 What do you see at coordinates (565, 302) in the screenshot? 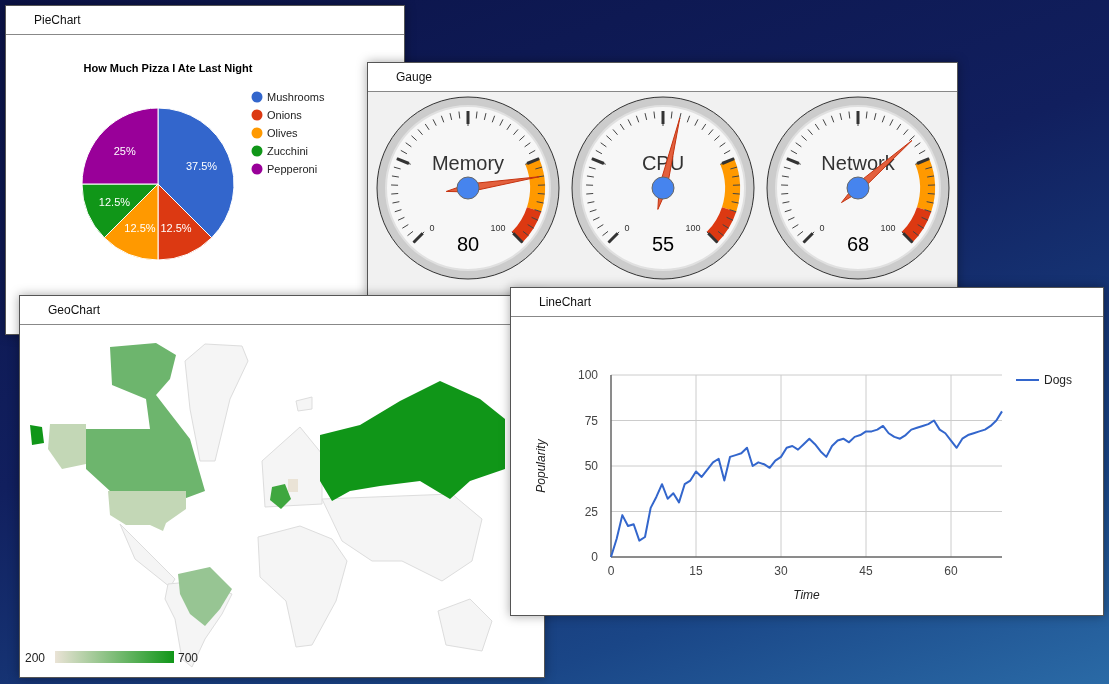
I see `window-title: LineChart` at bounding box center [565, 302].